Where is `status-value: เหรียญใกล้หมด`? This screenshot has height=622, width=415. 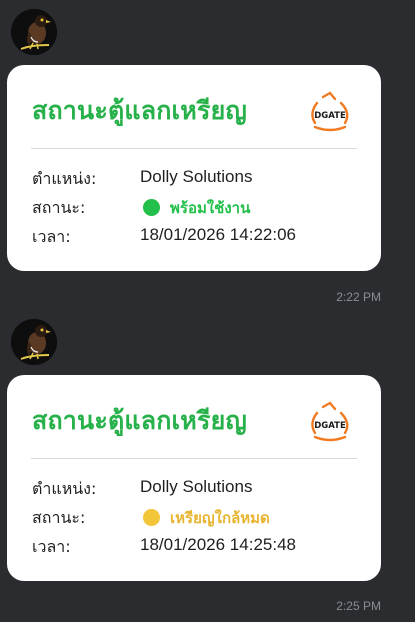
status-value: เหรียญใกล้หมด is located at coordinates (220, 518).